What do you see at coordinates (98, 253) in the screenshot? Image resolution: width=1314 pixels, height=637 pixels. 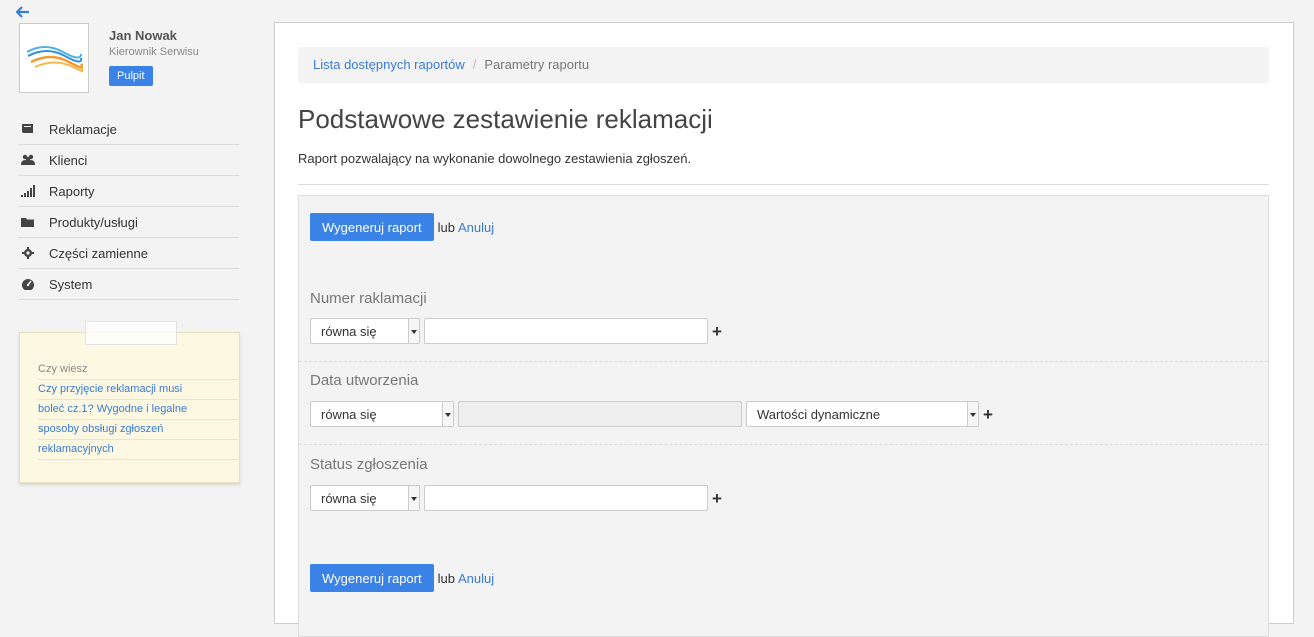 I see `sidebar-item-label: Części zamienne` at bounding box center [98, 253].